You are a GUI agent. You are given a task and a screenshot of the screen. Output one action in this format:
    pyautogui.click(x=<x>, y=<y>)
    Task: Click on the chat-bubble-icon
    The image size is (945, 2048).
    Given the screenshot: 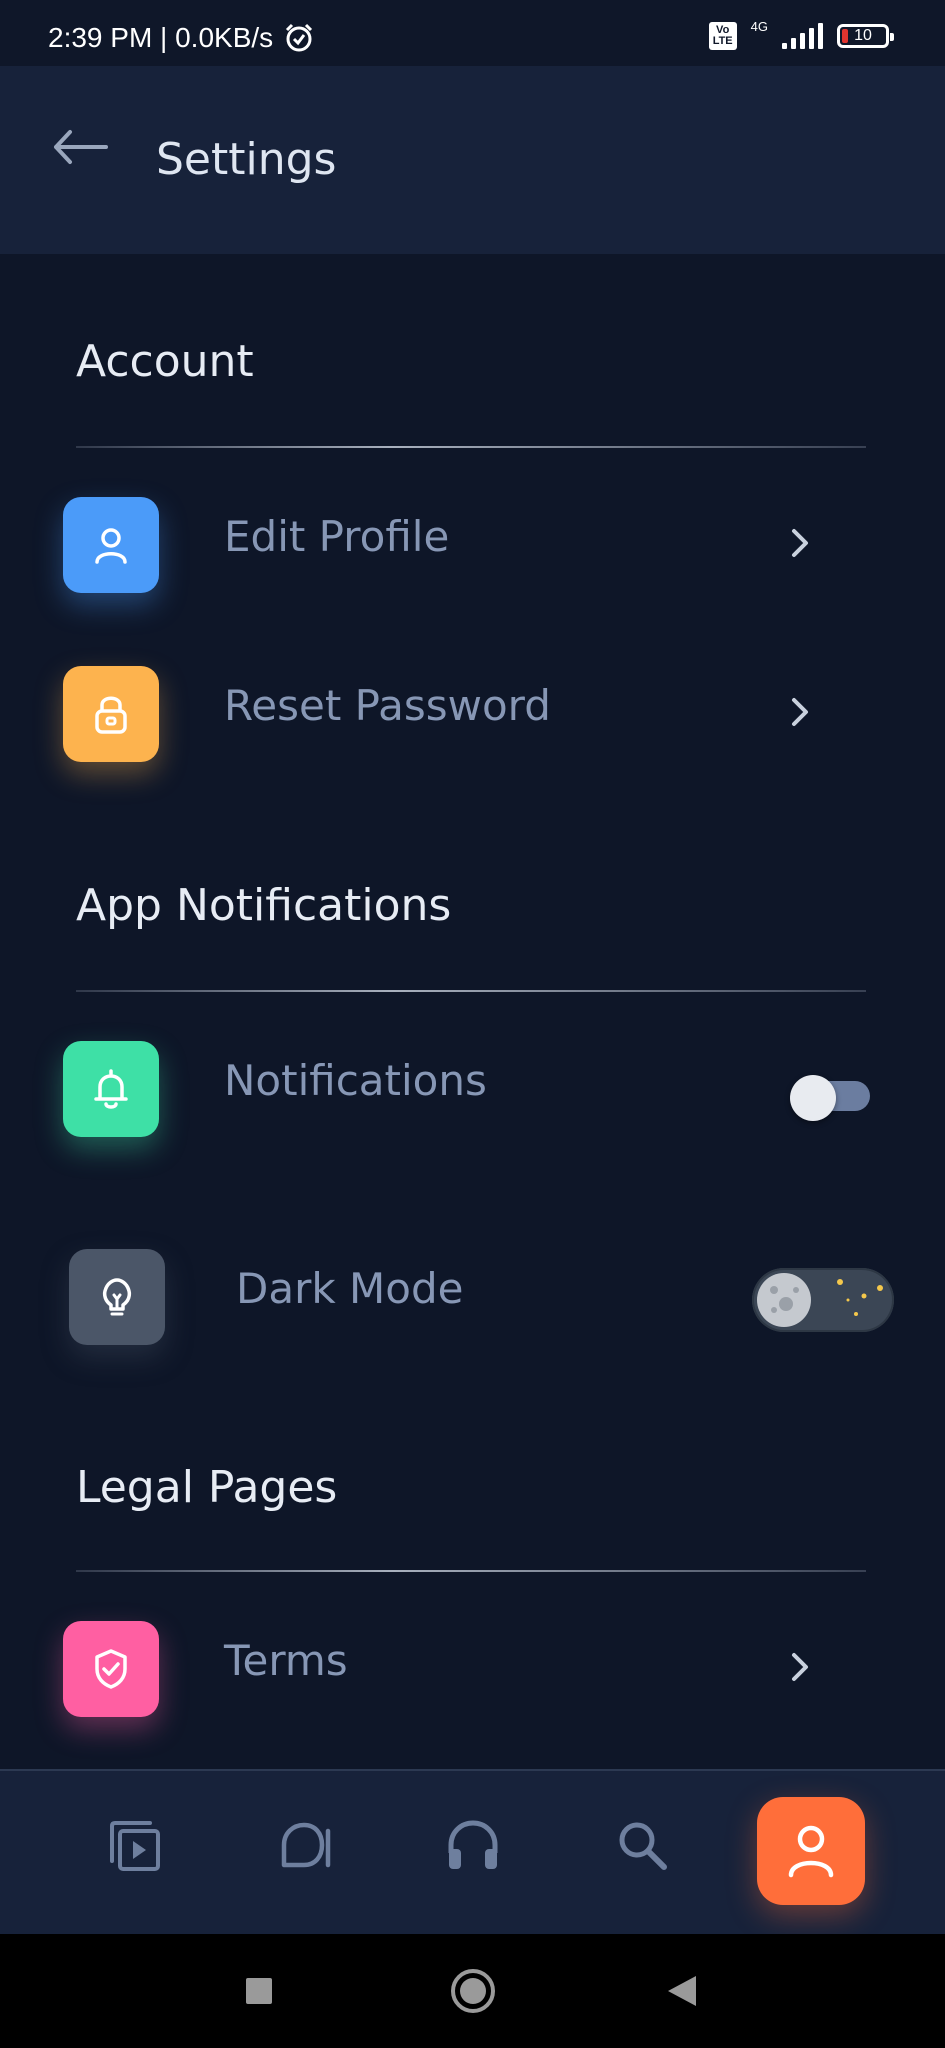 What is the action you would take?
    pyautogui.click(x=306, y=1845)
    